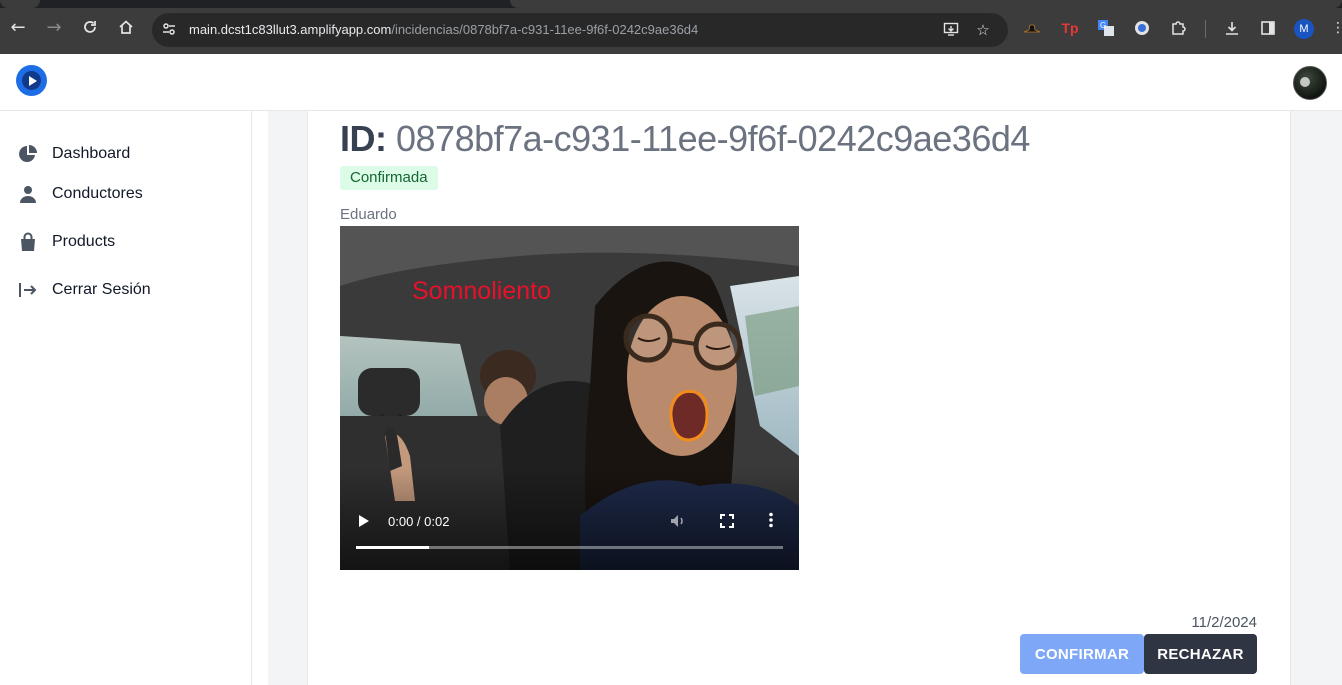  I want to click on extensions-puzzle-icon, so click(1178, 28).